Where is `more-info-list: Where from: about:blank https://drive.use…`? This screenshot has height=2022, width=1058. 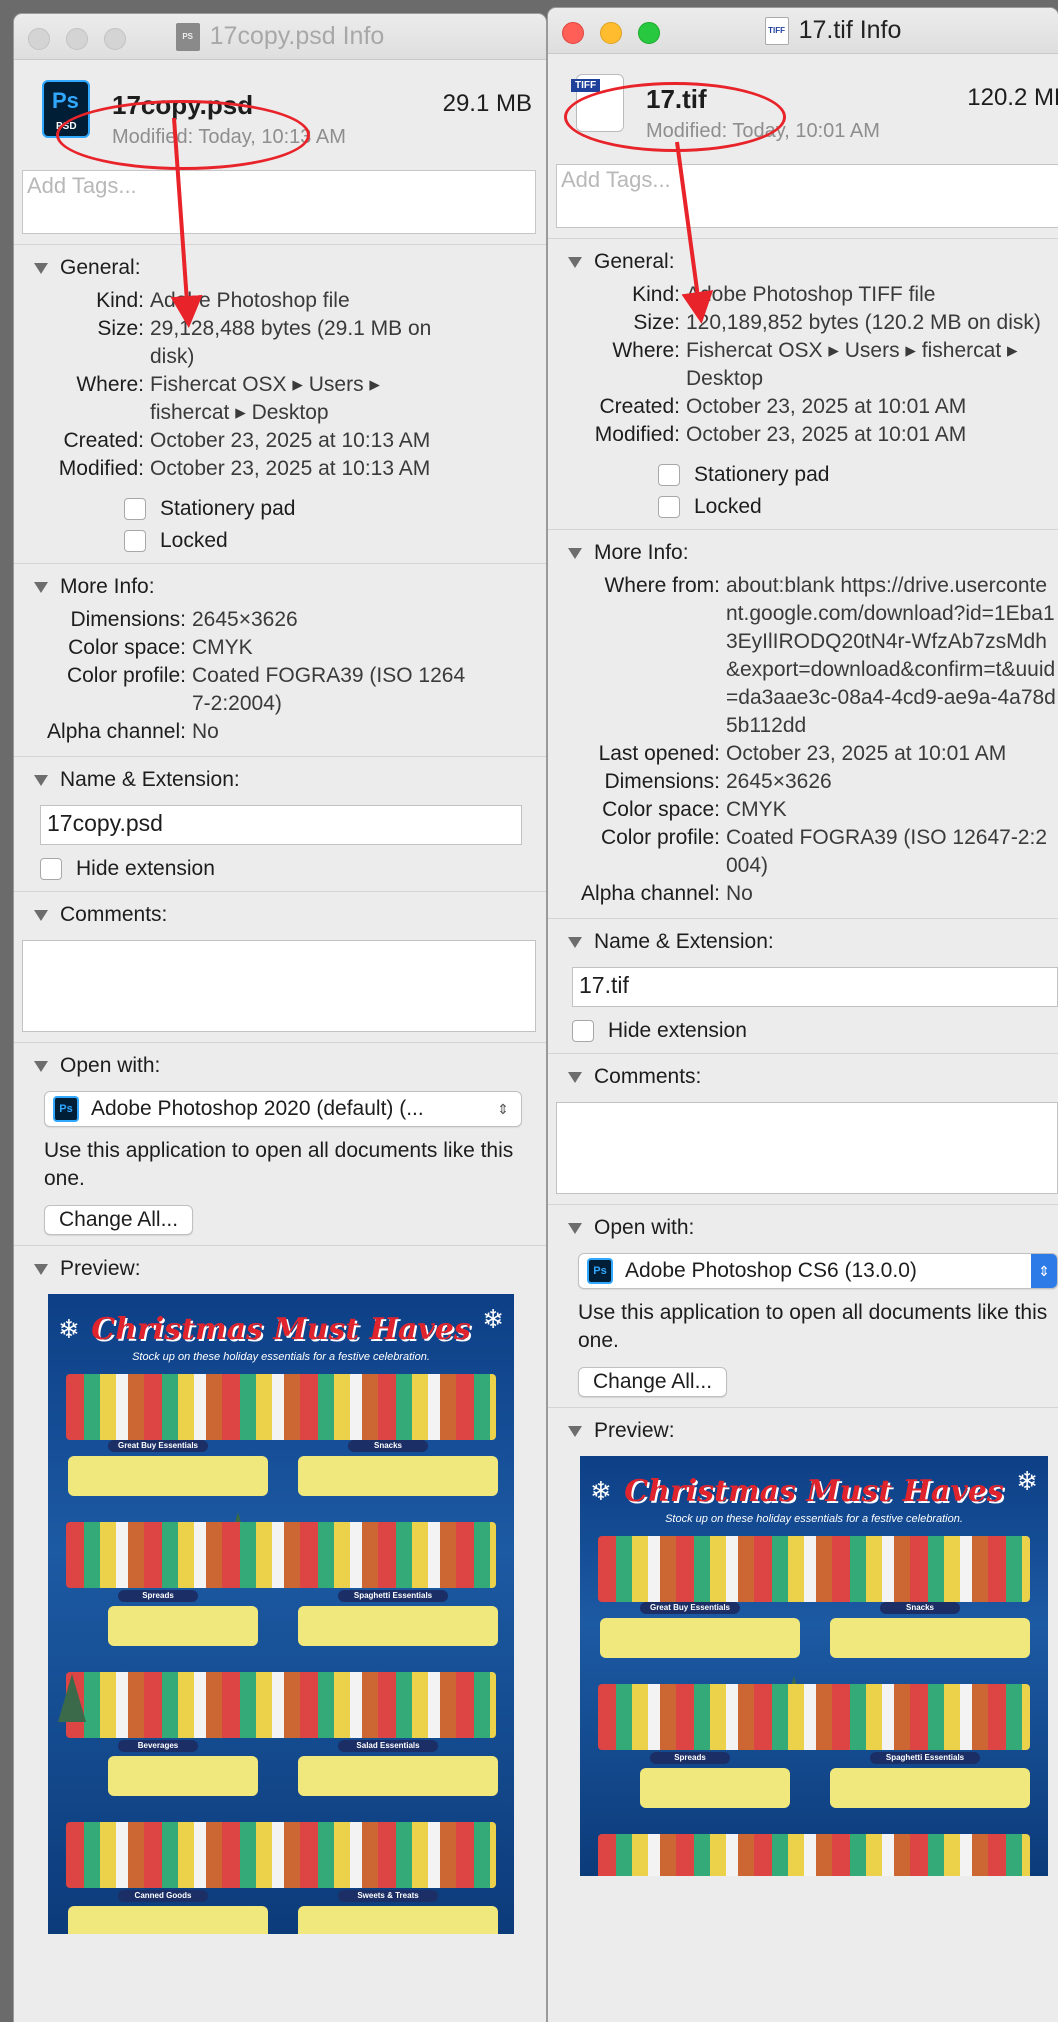
more-info-list: Where from: about:blank https://drive.use… is located at coordinates (818, 739).